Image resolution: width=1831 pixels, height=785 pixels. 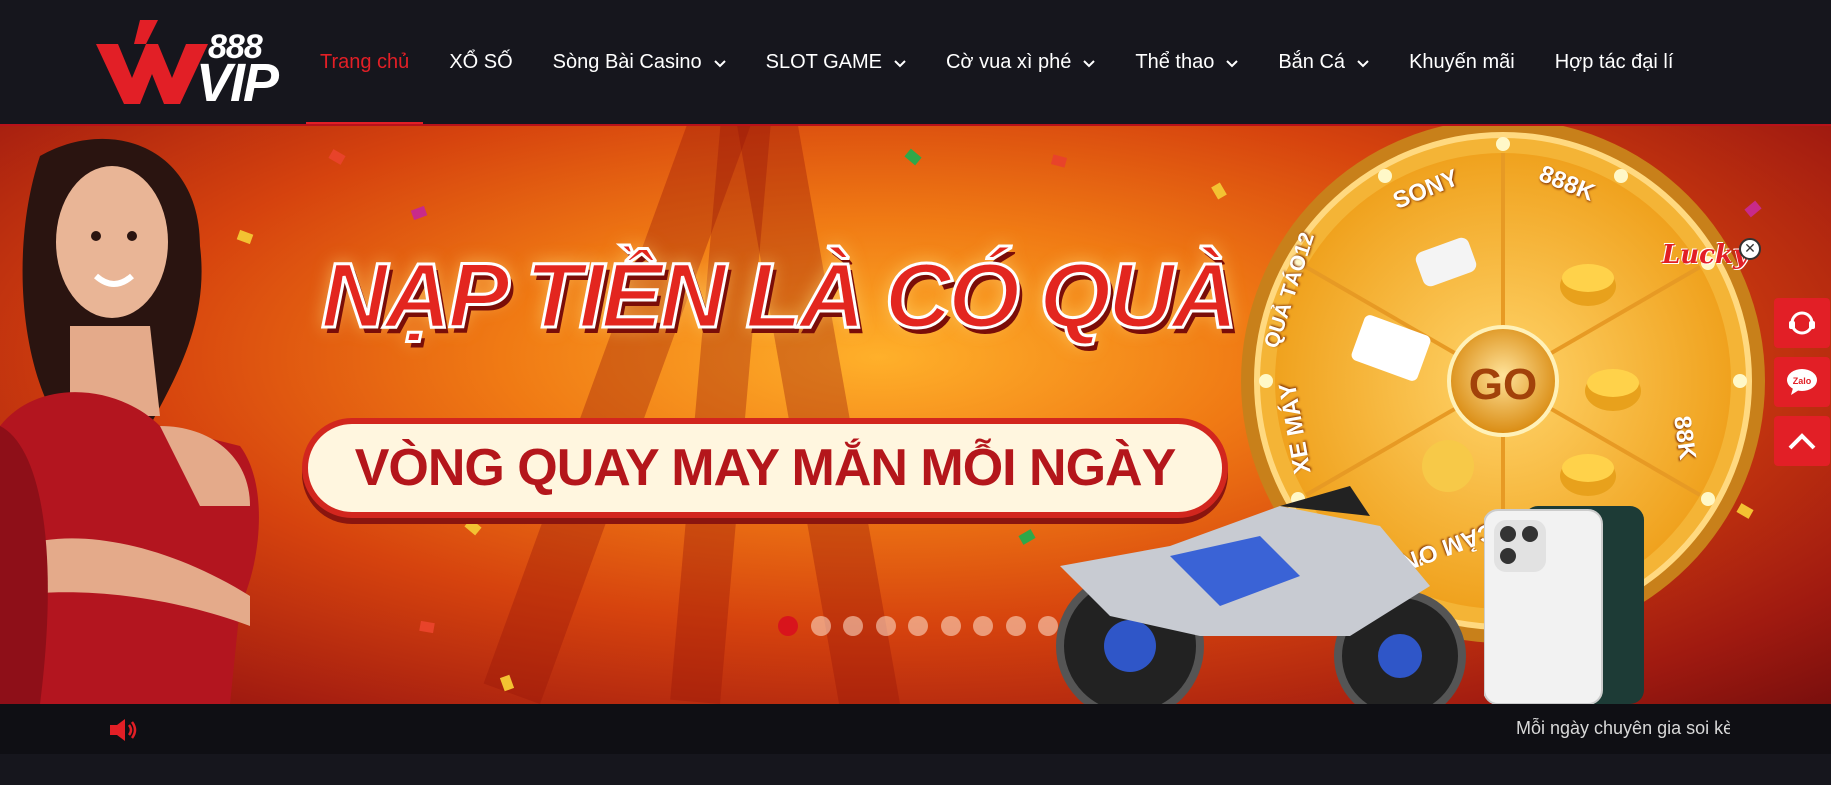 I want to click on nav-item: Thể thao, so click(x=1186, y=62).